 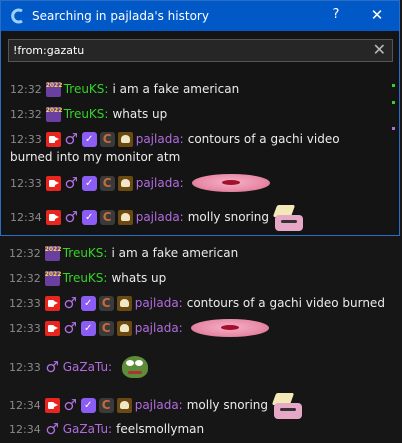 I want to click on chat-message: 12:34 ♂ GaZaTu: feelsmollyman, so click(x=106, y=429).